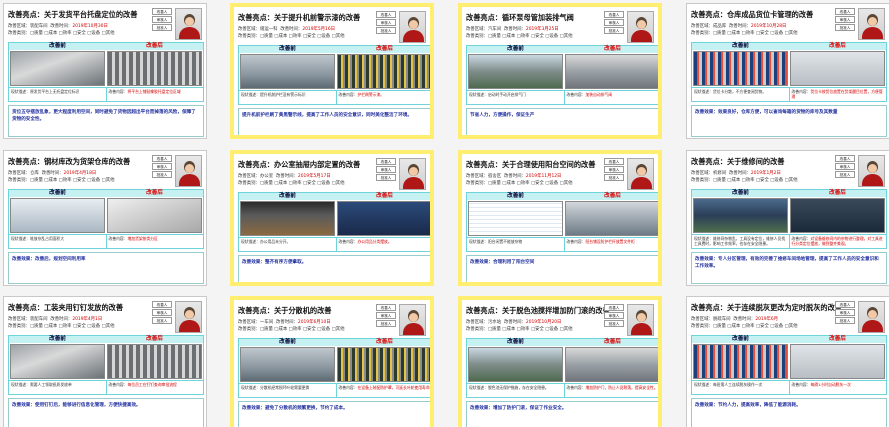 The width and height of the screenshot is (889, 427). Describe the element at coordinates (334, 268) in the screenshot. I see `effect-box: 改善效果：整齐有序方便拿取。` at that location.